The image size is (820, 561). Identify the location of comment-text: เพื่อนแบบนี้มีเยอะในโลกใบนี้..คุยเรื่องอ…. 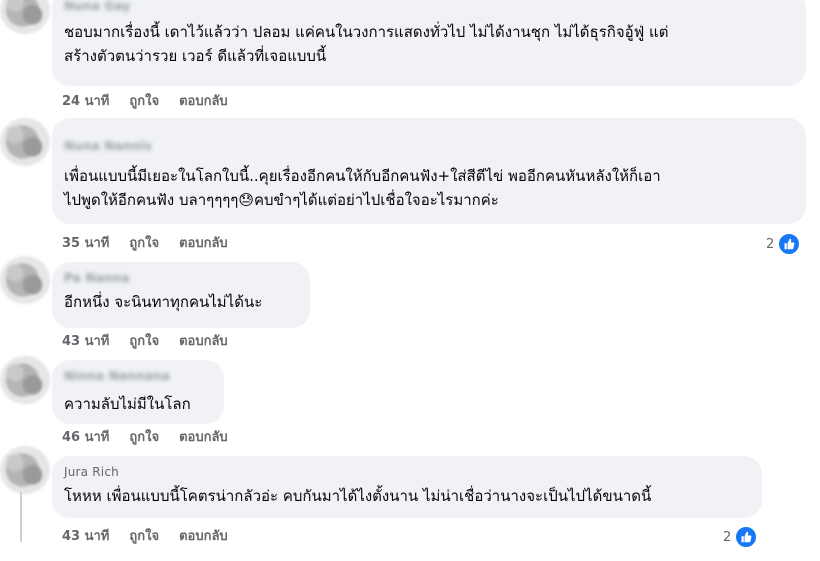
(362, 188).